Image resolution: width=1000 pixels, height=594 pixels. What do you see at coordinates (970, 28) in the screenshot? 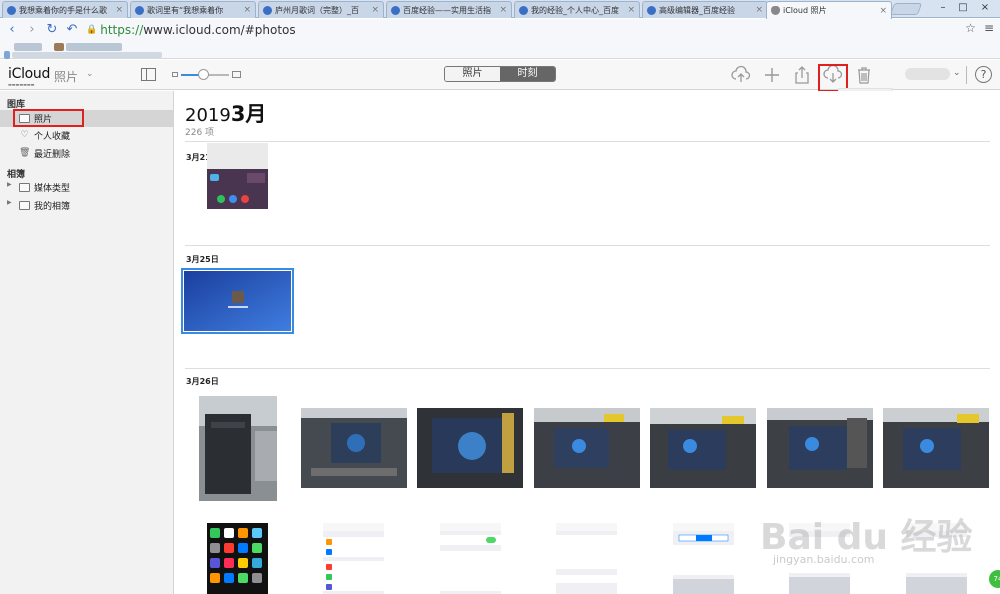
I see `star-icon: ☆` at bounding box center [970, 28].